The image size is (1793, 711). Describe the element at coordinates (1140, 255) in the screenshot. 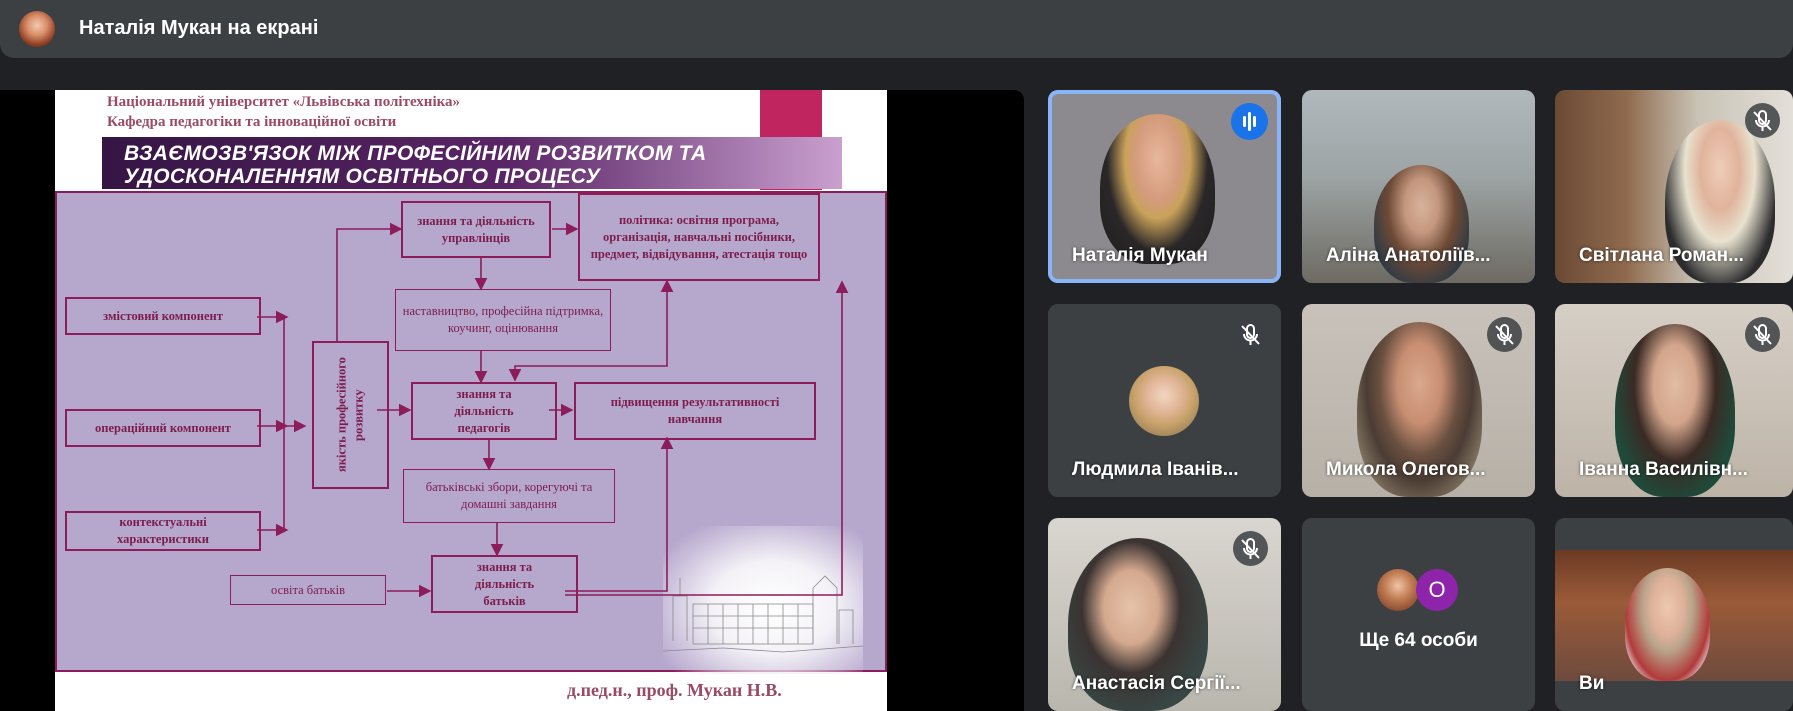

I see `participant-name: Наталія Мукан` at that location.